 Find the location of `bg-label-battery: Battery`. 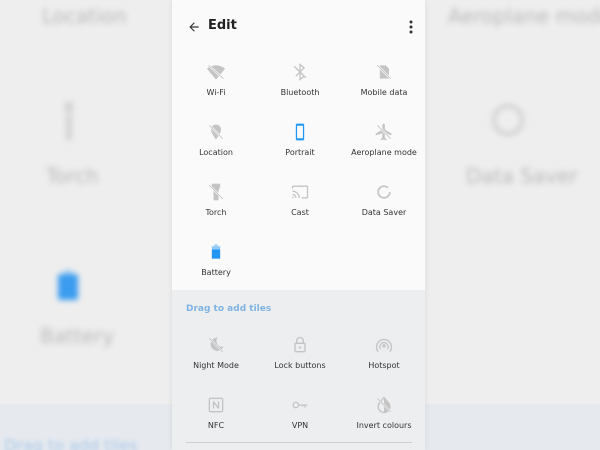

bg-label-battery: Battery is located at coordinates (77, 336).